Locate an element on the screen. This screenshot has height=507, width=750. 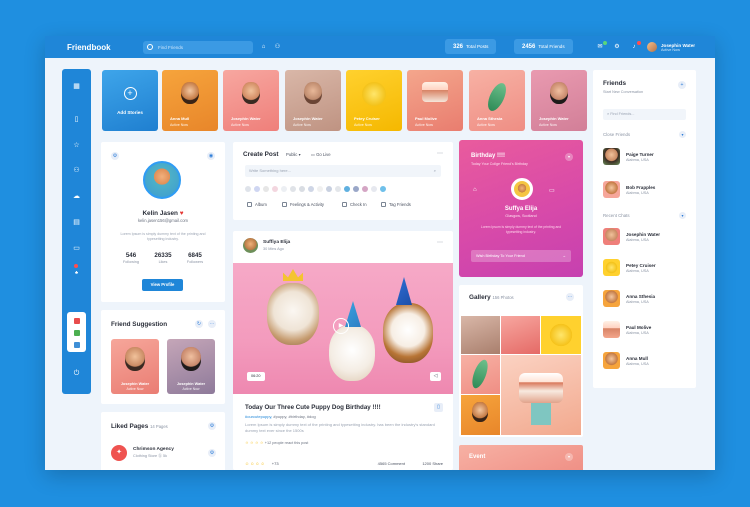
volume-icon: ◁ is located at coordinates (435, 376).